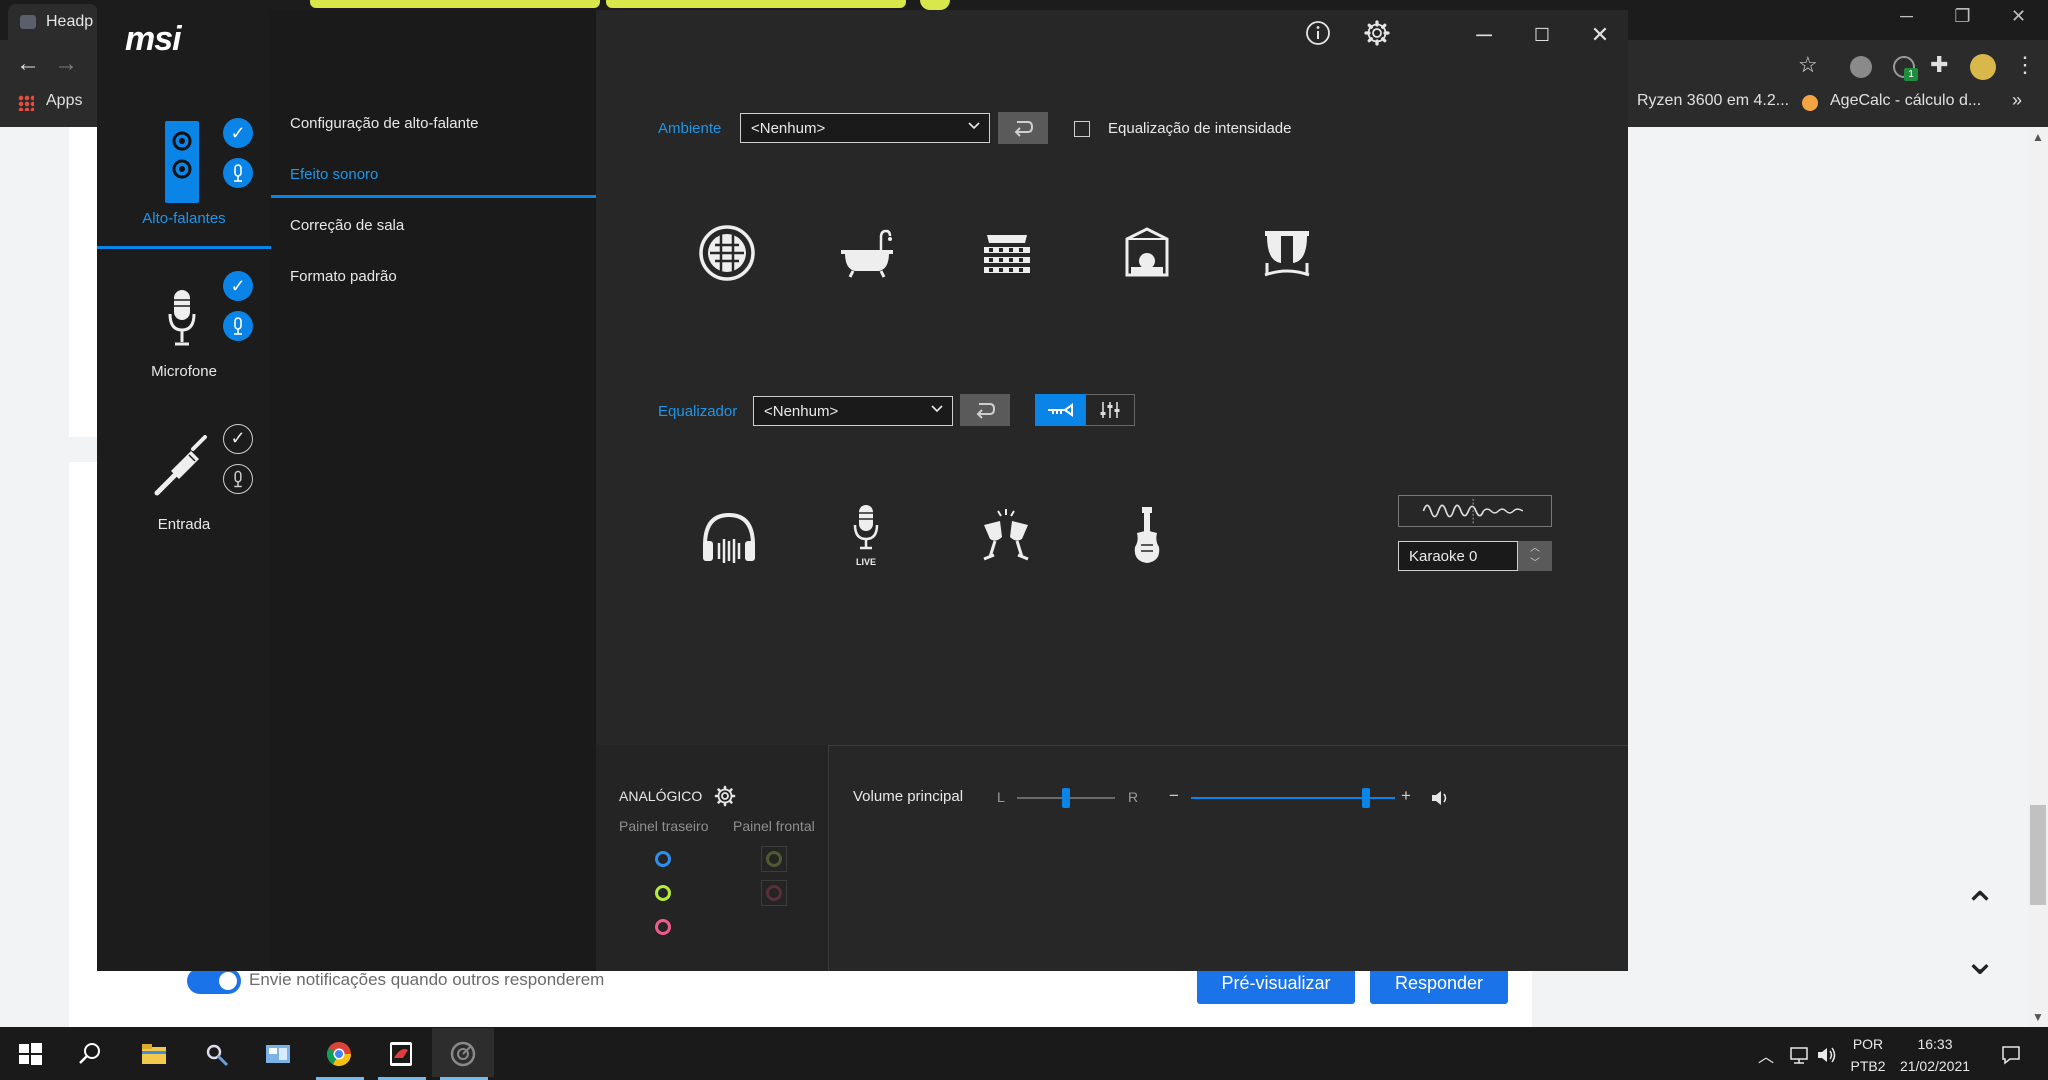 The image size is (2048, 1080). I want to click on room-icon, so click(1147, 253).